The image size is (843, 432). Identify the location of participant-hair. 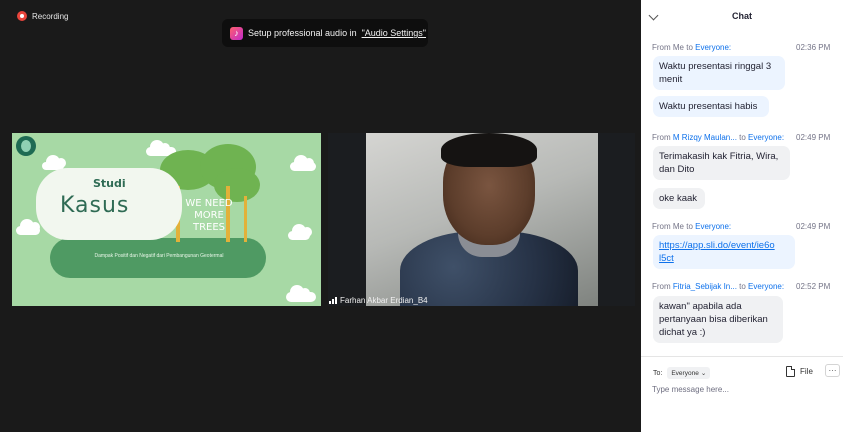
(489, 150).